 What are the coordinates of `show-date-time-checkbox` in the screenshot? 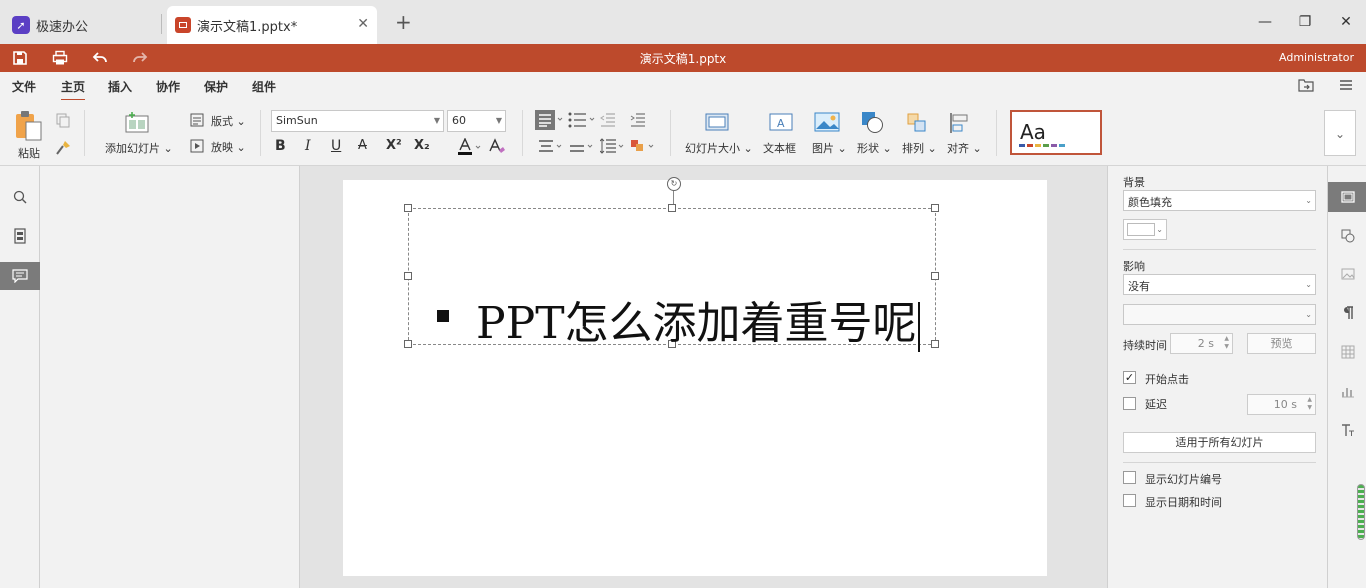 It's located at (1129, 500).